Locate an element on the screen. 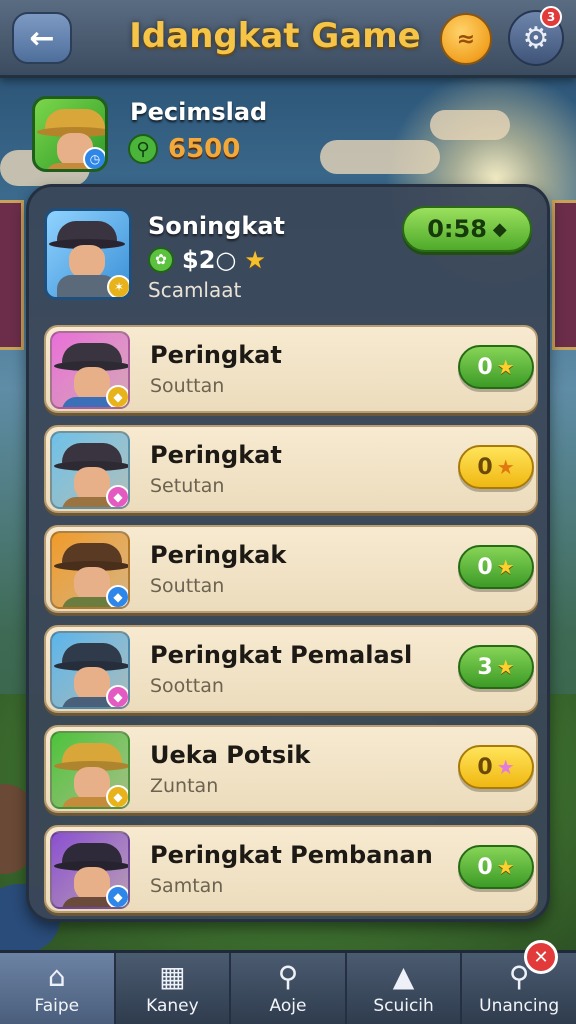 The height and width of the screenshot is (1024, 576). featured-reward: ✿ $2○ ★ is located at coordinates (207, 260).